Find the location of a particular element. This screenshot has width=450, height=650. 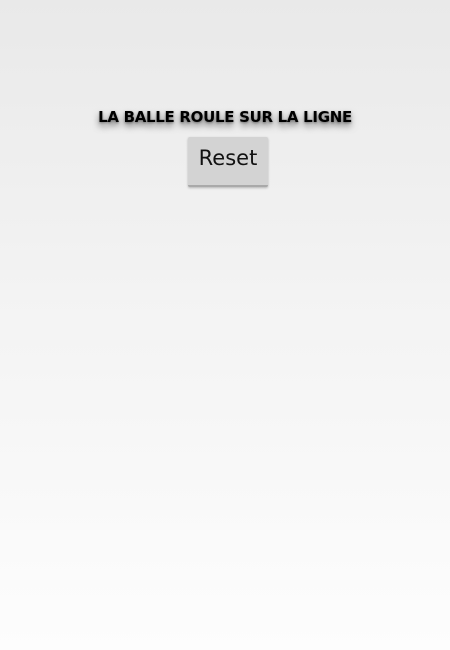

reset-button: Reset is located at coordinates (228, 162).